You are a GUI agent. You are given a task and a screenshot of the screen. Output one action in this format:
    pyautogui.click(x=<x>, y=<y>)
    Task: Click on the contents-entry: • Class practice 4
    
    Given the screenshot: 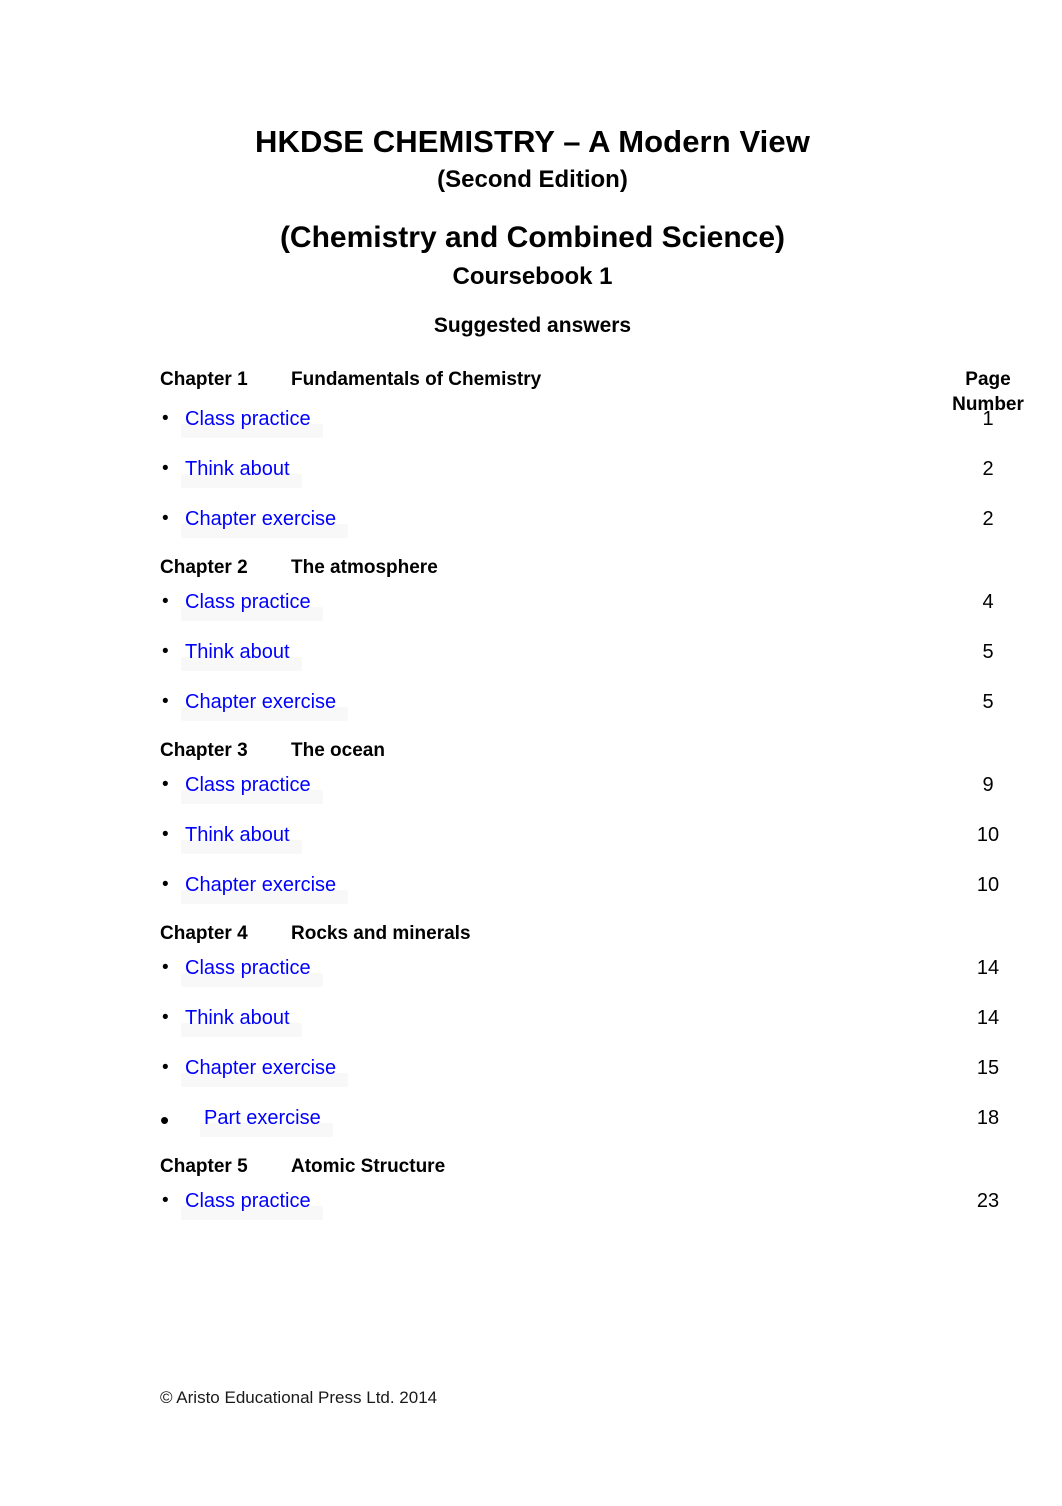 What is the action you would take?
    pyautogui.click(x=577, y=613)
    